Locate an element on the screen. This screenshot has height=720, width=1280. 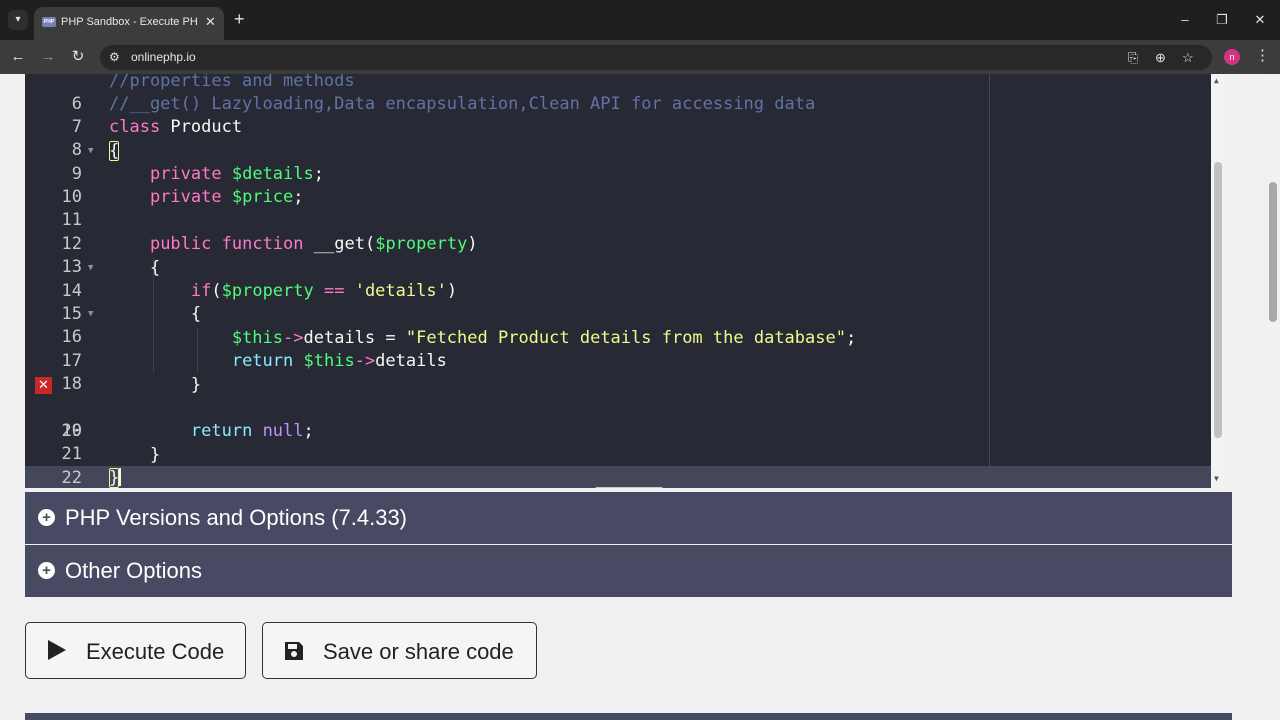
code-line: 22 } is located at coordinates (618, 466).